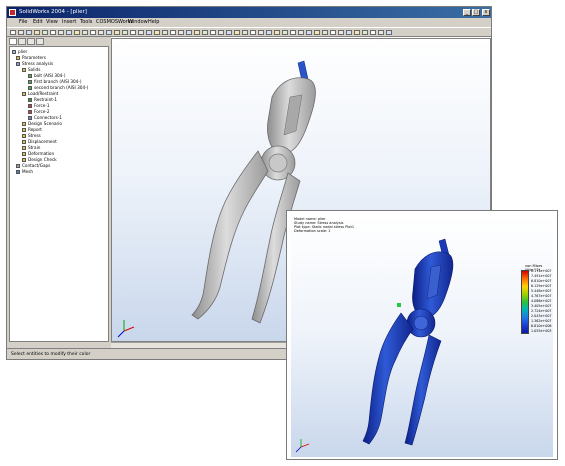  What do you see at coordinates (30, 118) in the screenshot?
I see `connector-icon` at bounding box center [30, 118].